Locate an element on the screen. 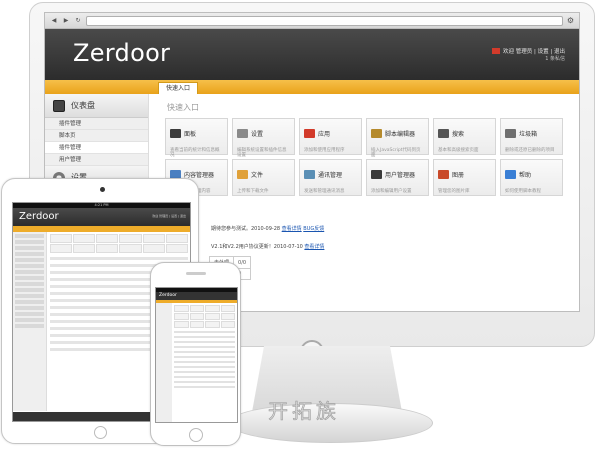 The width and height of the screenshot is (600, 450). quick-entry-tile: 图册管理您的图片库 is located at coordinates (464, 177).